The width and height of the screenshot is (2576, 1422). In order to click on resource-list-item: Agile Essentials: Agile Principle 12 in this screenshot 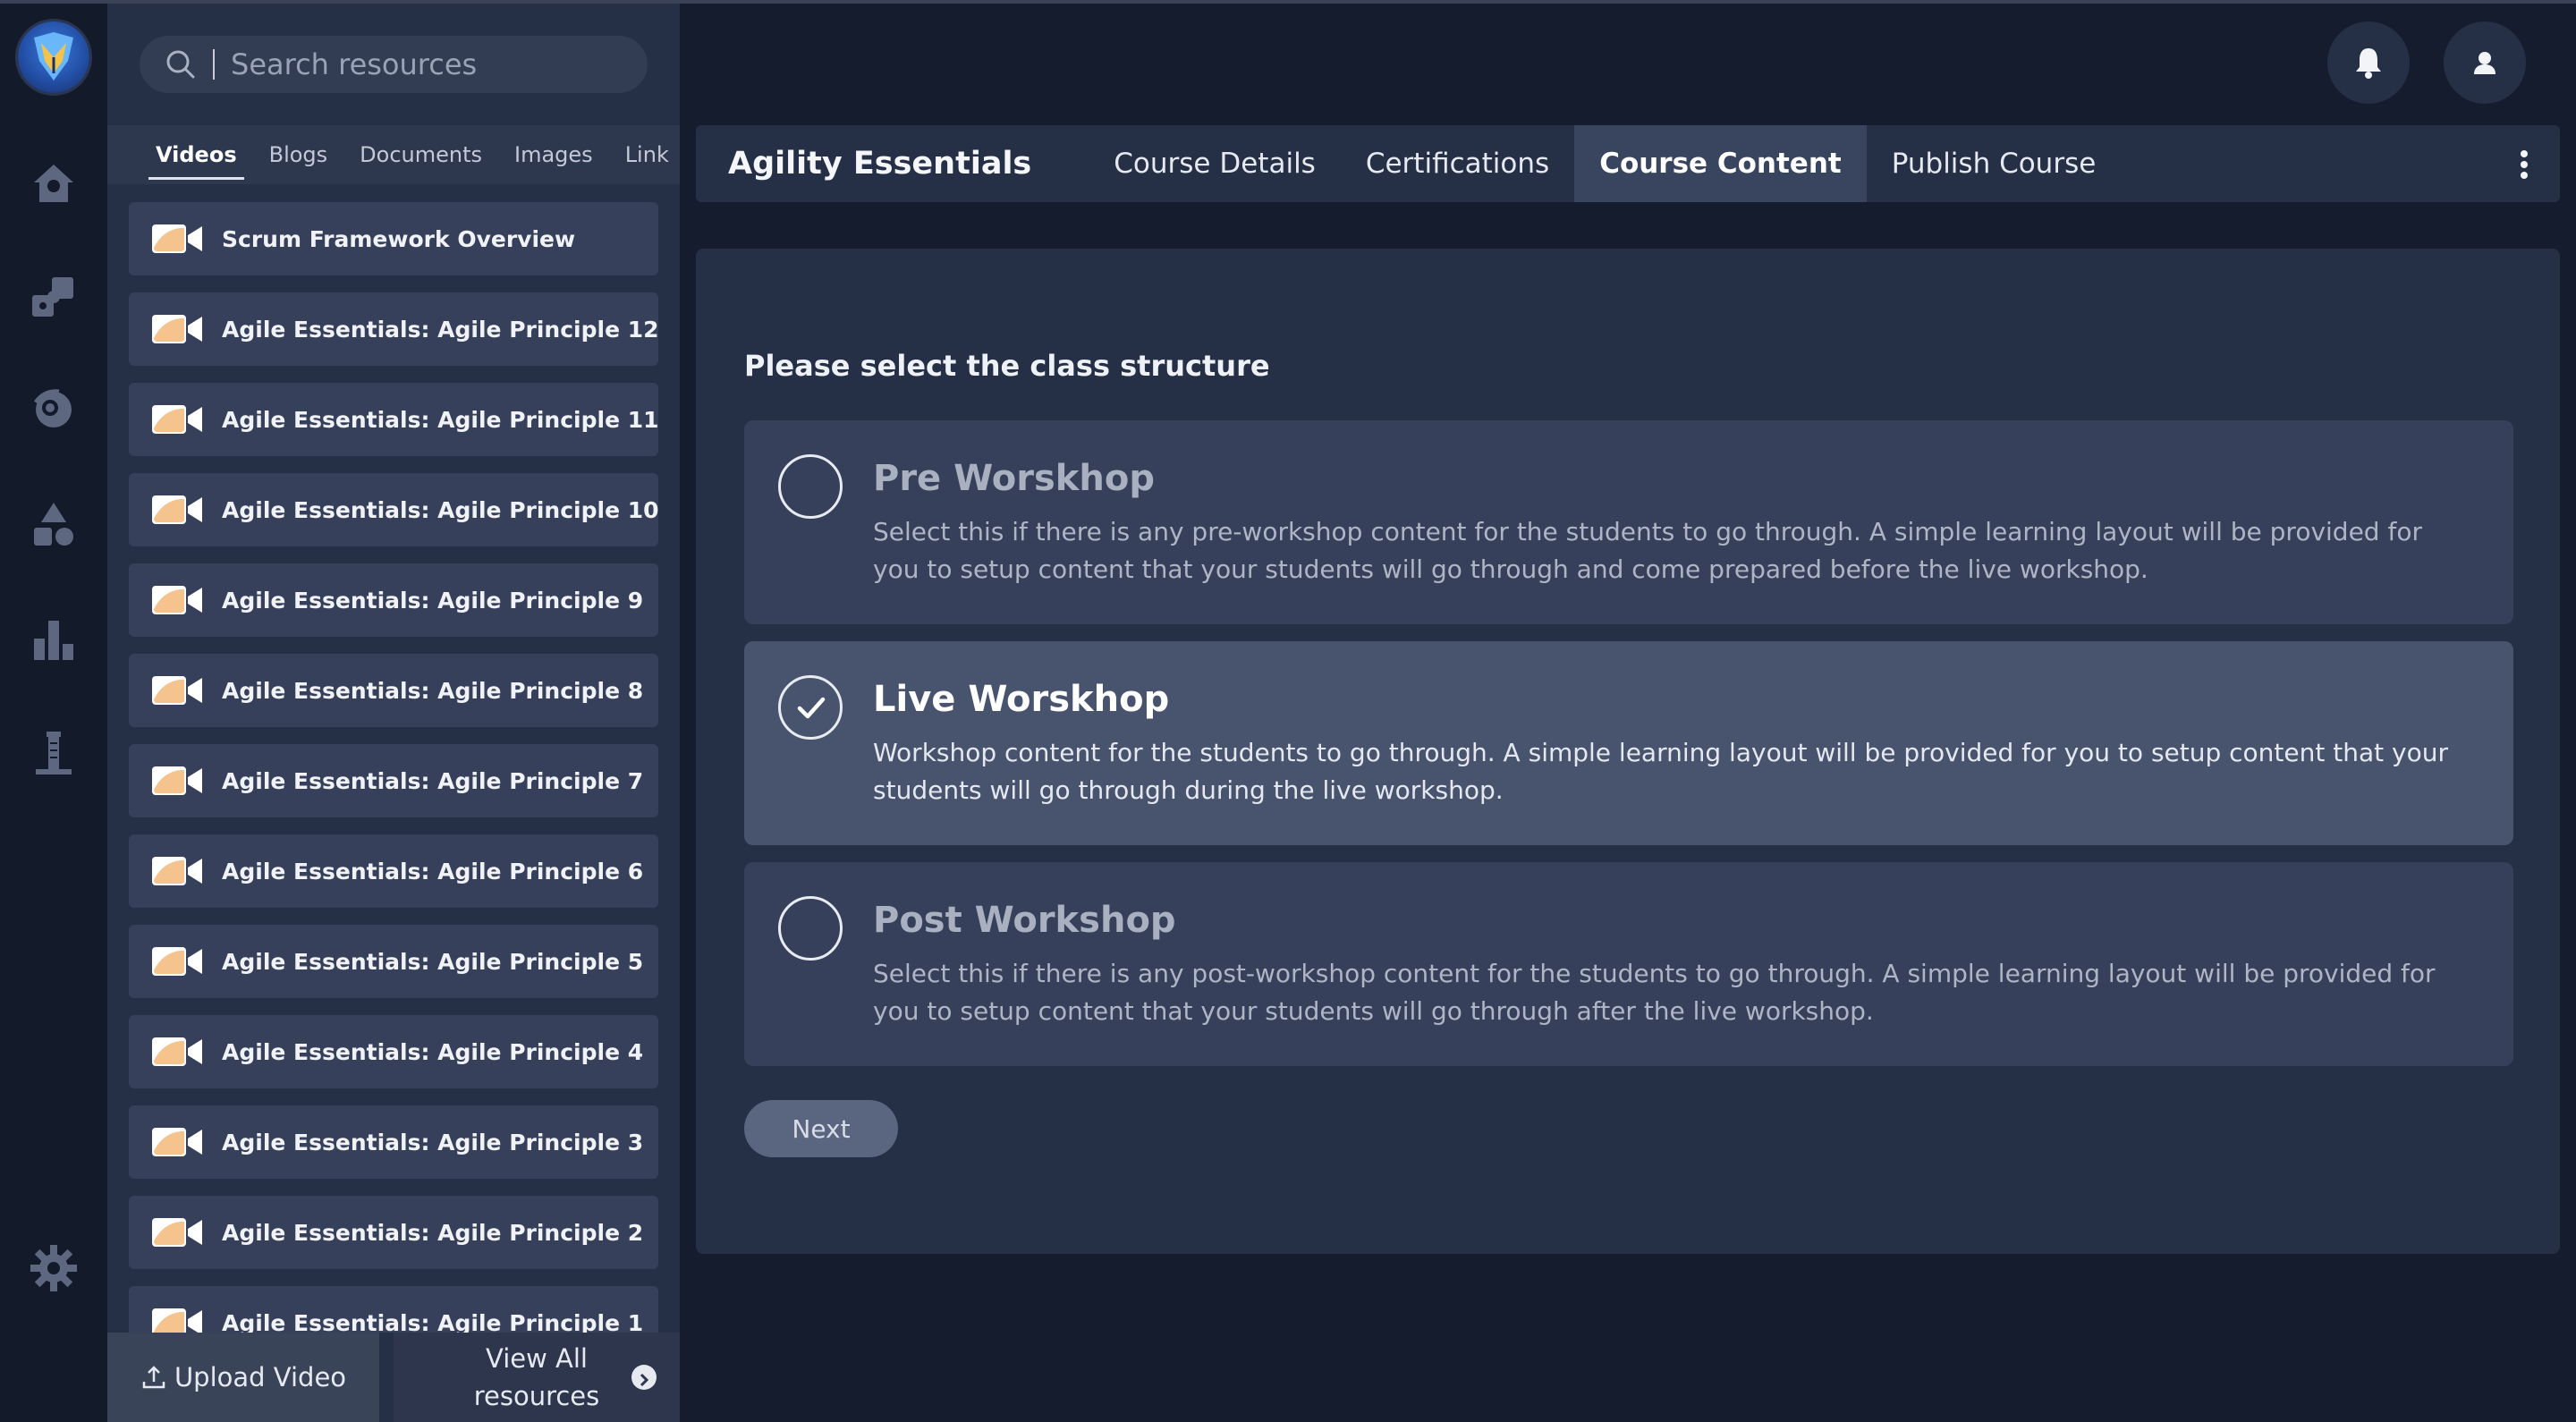, I will do `click(394, 329)`.